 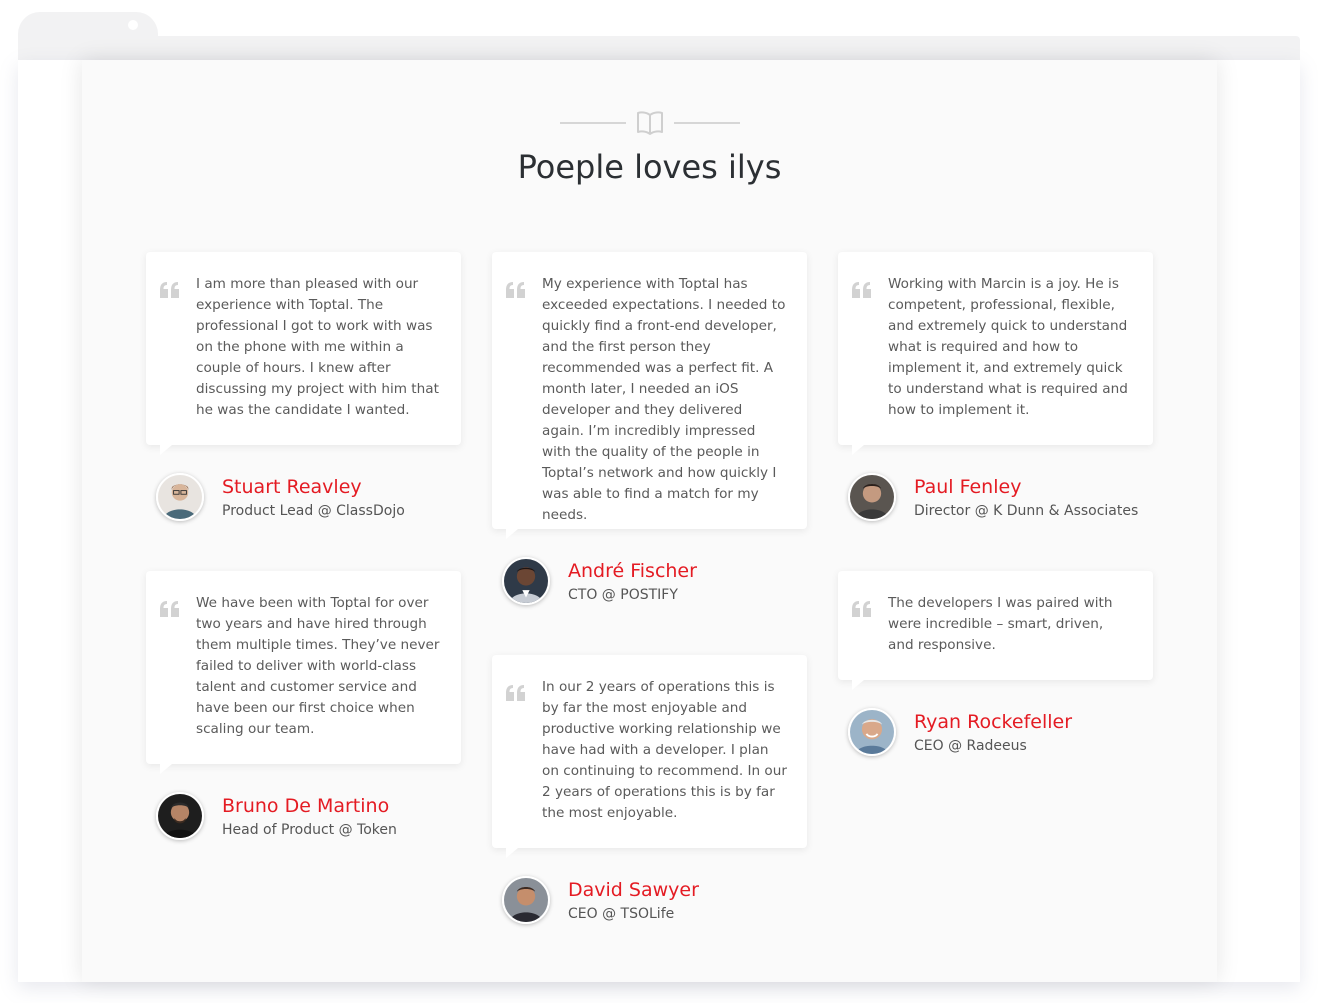 I want to click on testimonial-author: André Fischer CTO @ POSTIFY, so click(x=657, y=583).